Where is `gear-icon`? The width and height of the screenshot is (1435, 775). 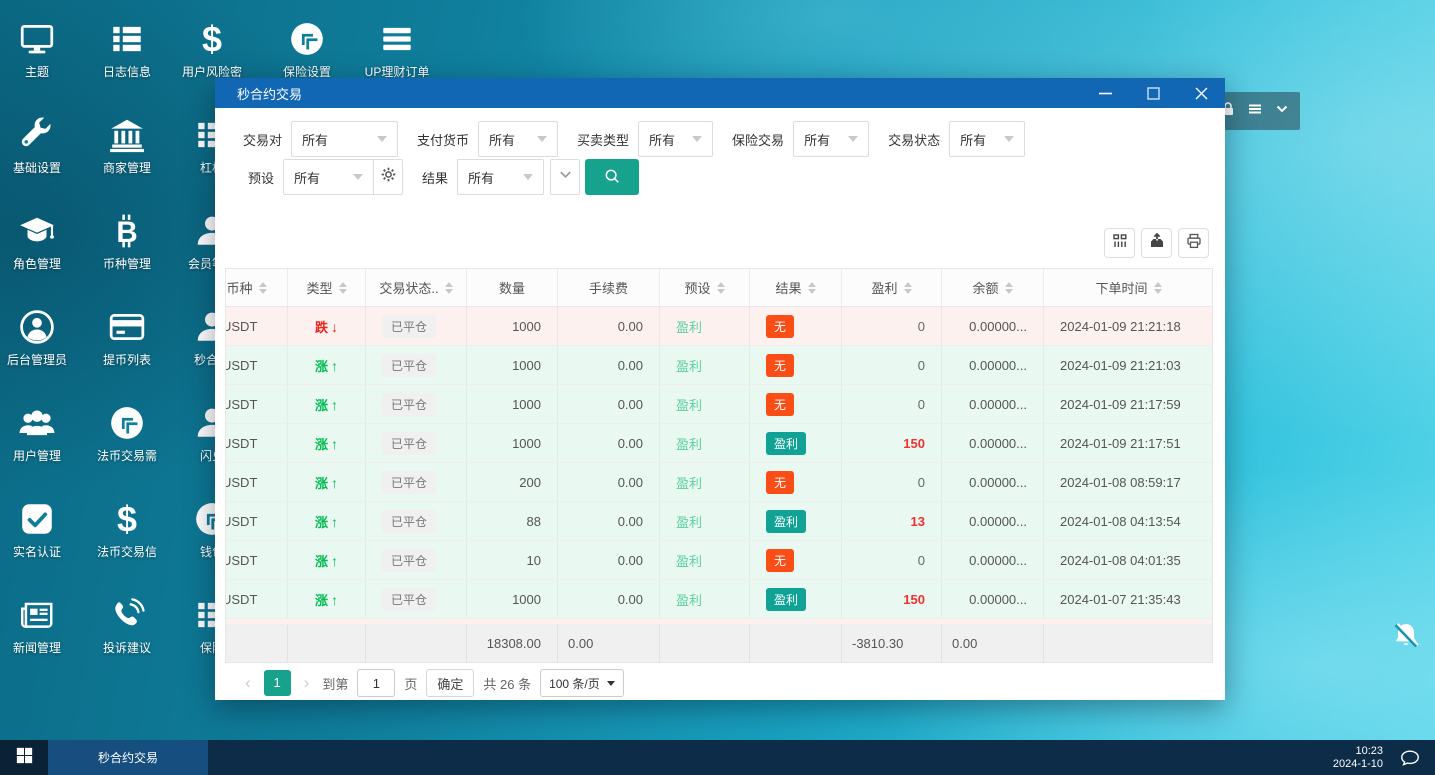 gear-icon is located at coordinates (388, 177).